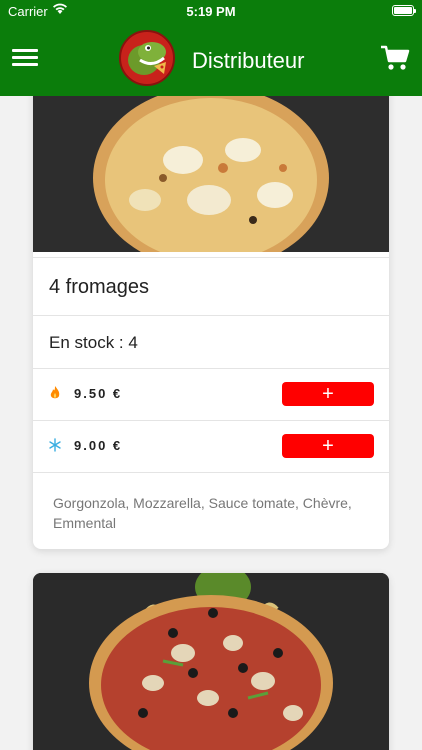 The image size is (422, 750). Describe the element at coordinates (395, 58) in the screenshot. I see `cart-icon` at that location.